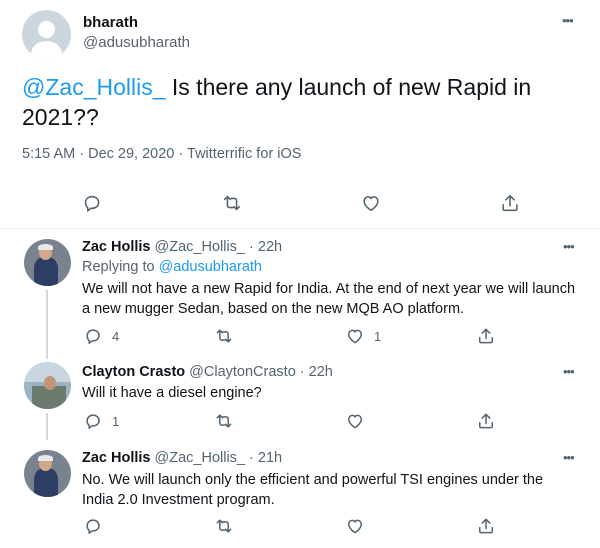 The image size is (600, 548). I want to click on author-handle: @adusubharath, so click(136, 42).